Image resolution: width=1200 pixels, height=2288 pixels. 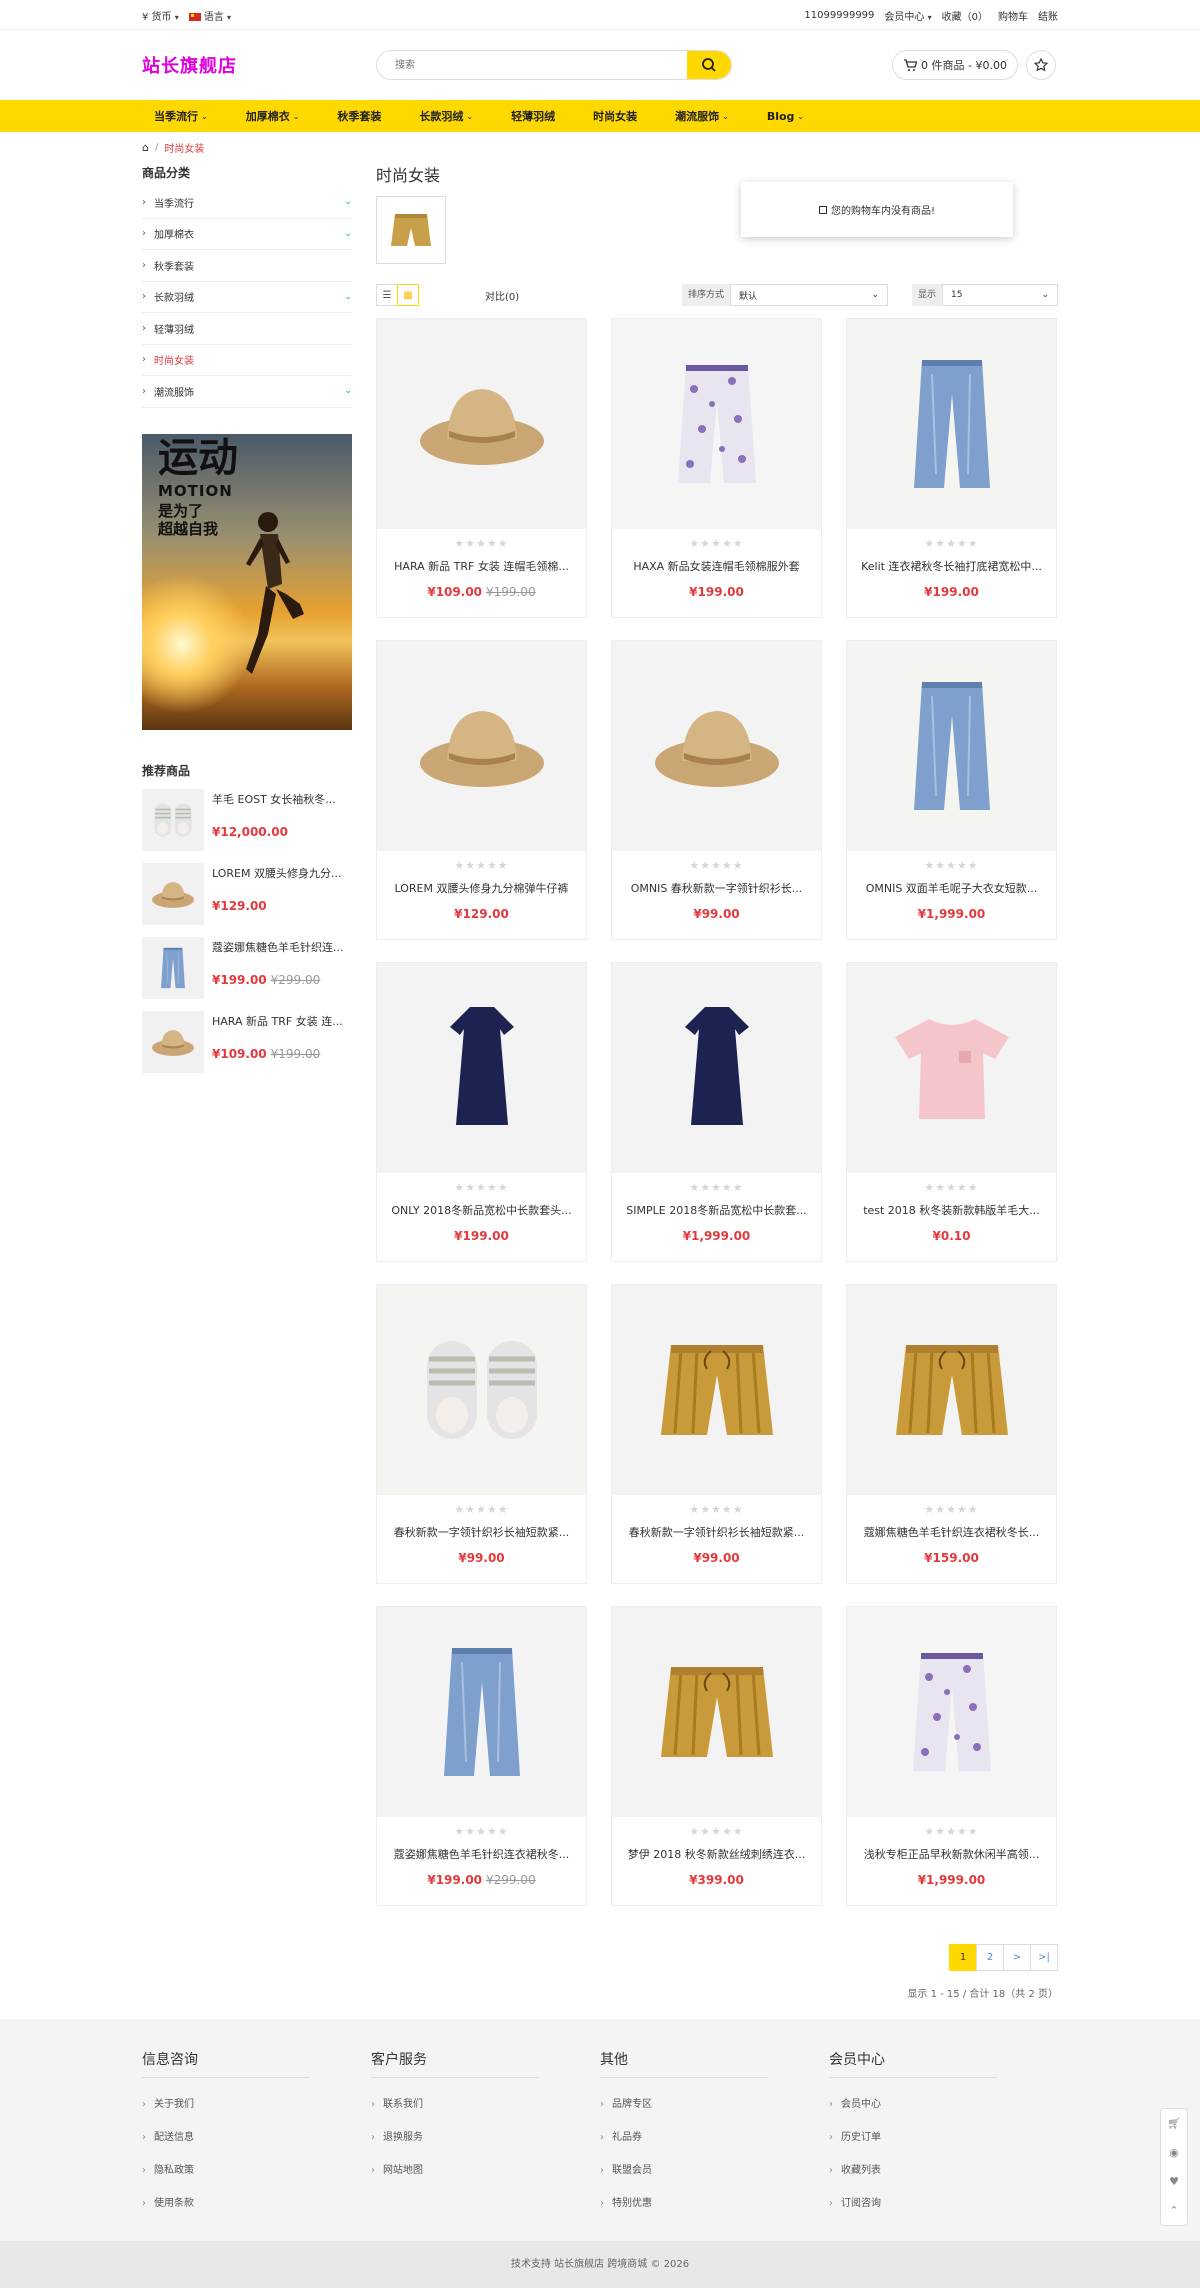 I want to click on product-card: ★★★★★ SIMPLE 2018冬新品宽松中长款套... ¥1,999.00, so click(x=716, y=1112).